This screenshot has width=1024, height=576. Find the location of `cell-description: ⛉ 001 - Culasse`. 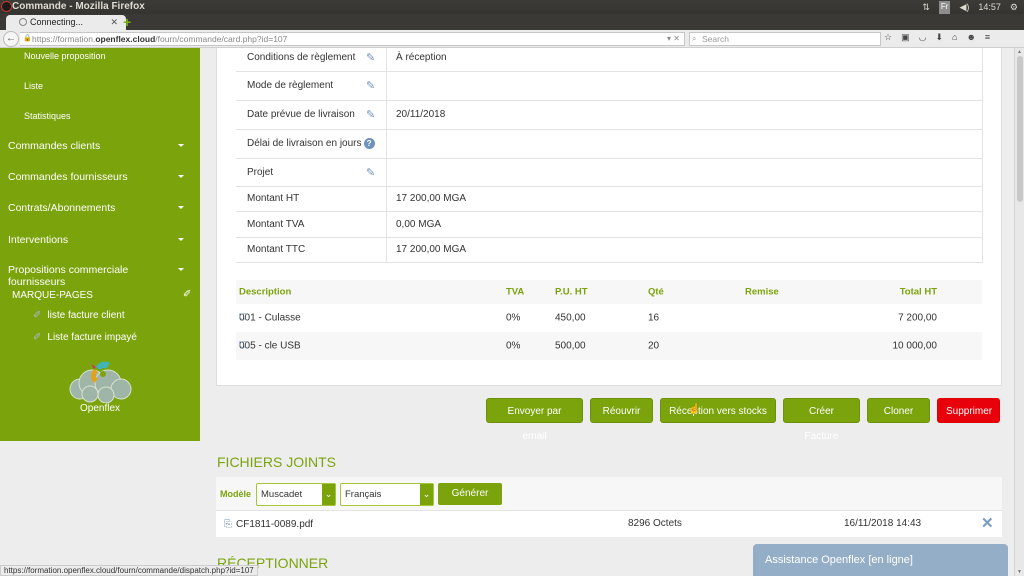

cell-description: ⛉ 001 - Culasse is located at coordinates (270, 318).